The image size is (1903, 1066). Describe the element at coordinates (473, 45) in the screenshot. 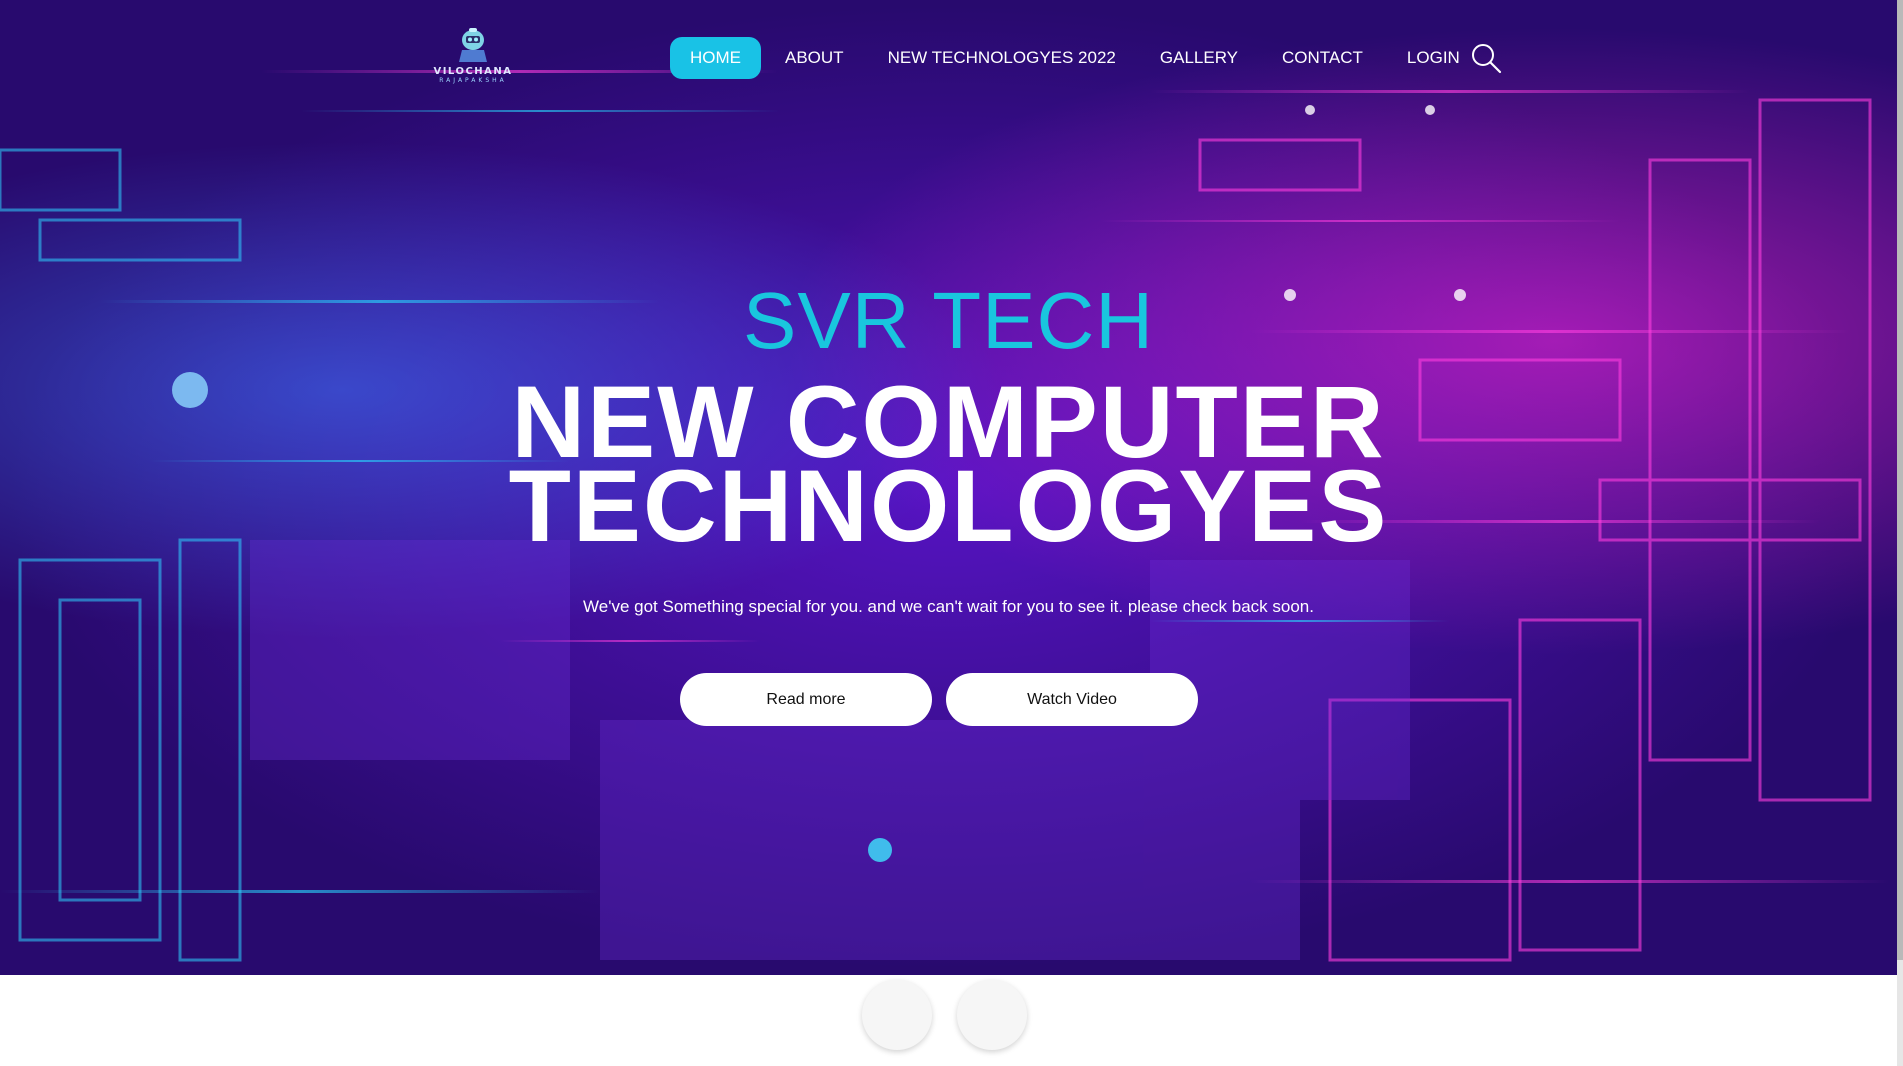

I see `robot-mascot-icon` at that location.